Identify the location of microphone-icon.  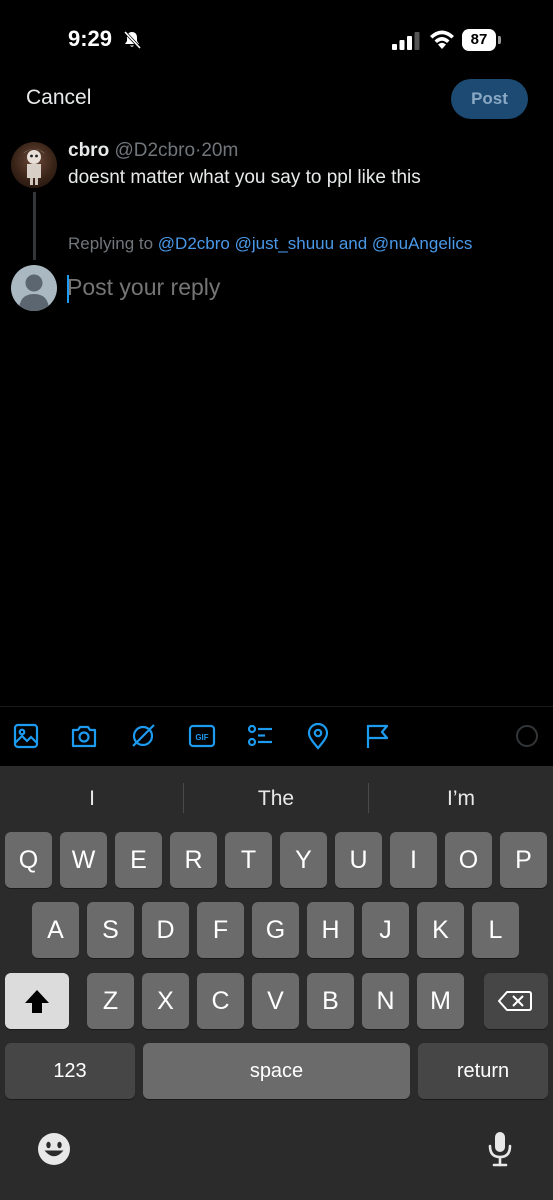
(500, 1149).